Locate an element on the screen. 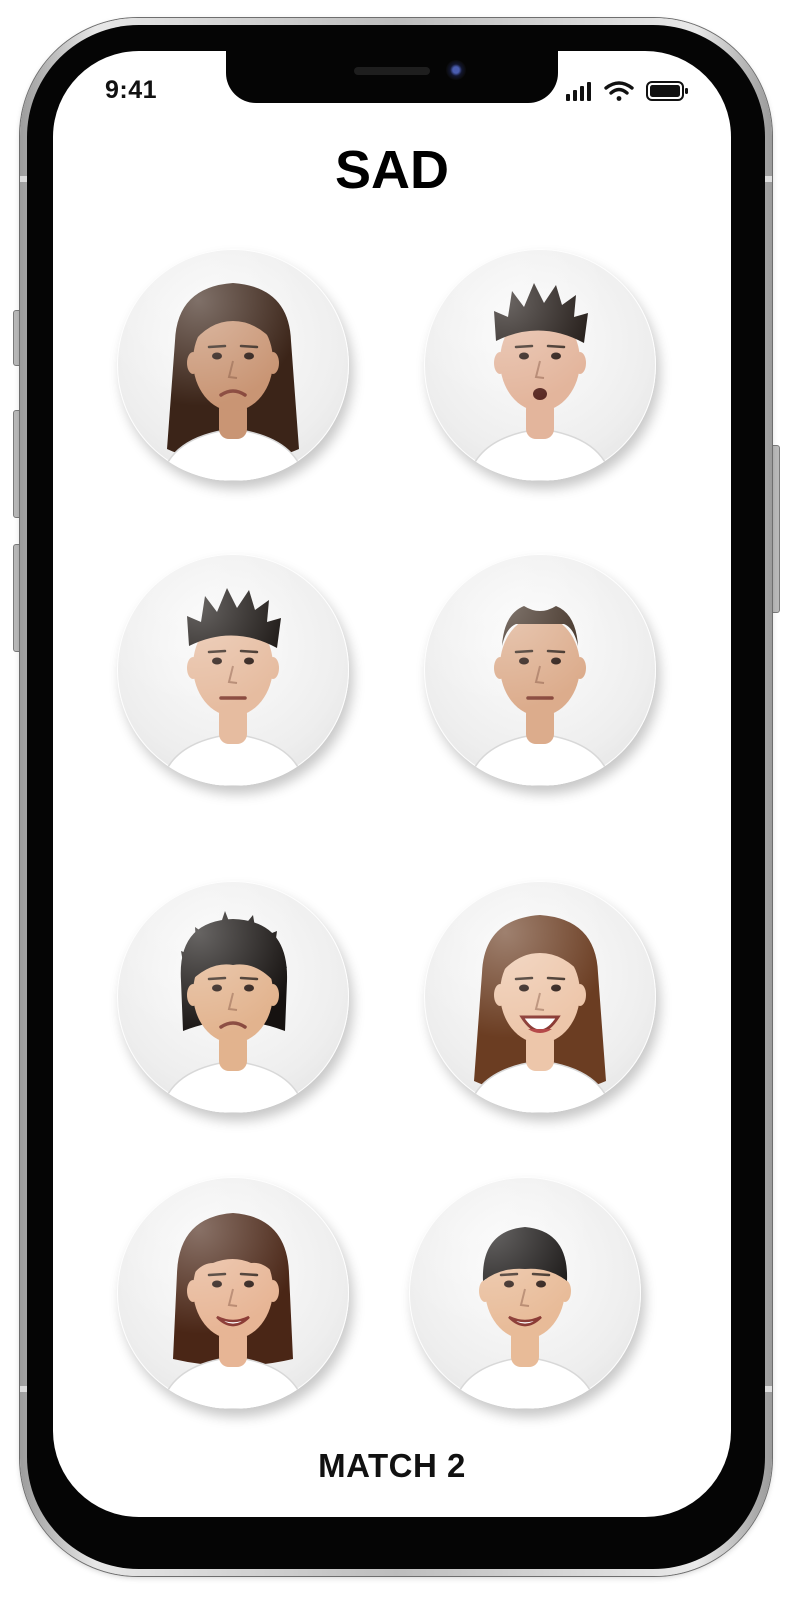 This screenshot has height=1605, width=800. face-1-option is located at coordinates (233, 365).